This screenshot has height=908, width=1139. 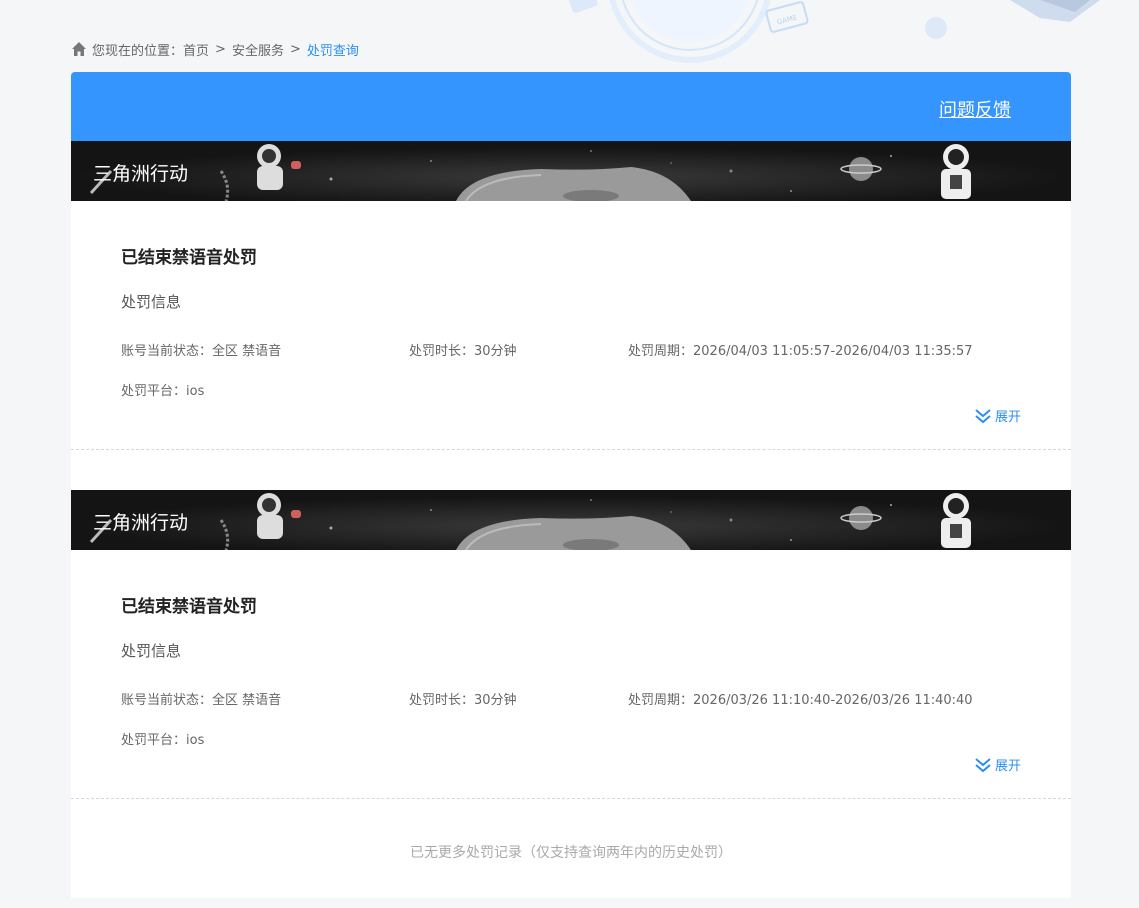 I want to click on breadcrumb-current: 处罚查询, so click(x=332, y=51).